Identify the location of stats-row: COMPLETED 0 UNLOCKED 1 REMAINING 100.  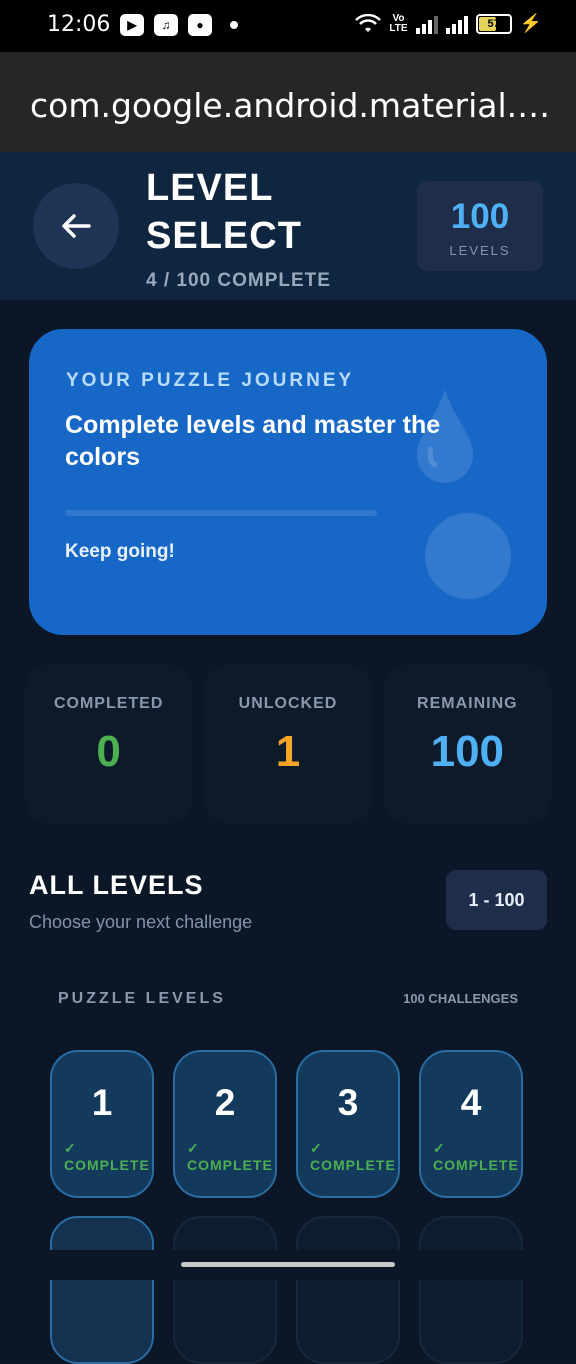
(288, 744).